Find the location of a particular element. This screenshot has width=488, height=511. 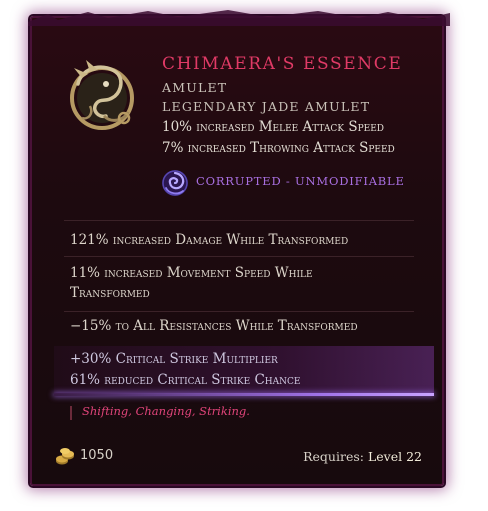

corruption-vortex-icon is located at coordinates (175, 183).